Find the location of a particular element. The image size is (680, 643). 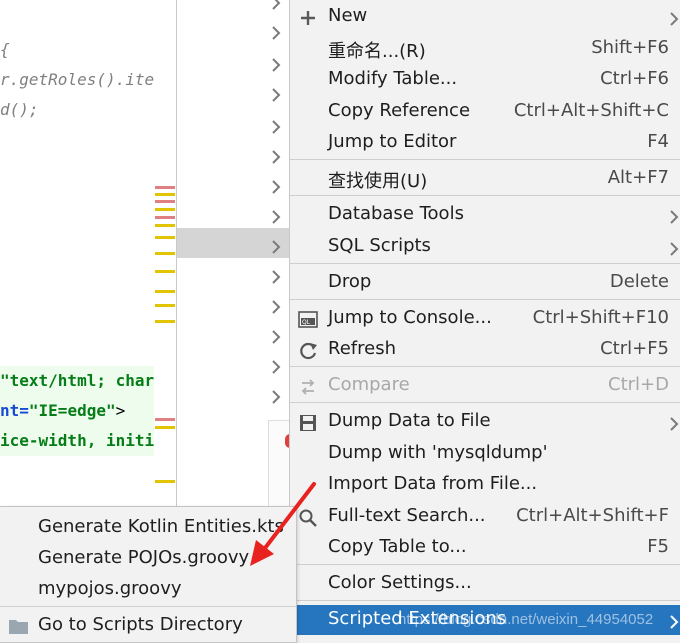

menu-item-go-to-scripts-directory: Go to Scripts Directory is located at coordinates (148, 624).